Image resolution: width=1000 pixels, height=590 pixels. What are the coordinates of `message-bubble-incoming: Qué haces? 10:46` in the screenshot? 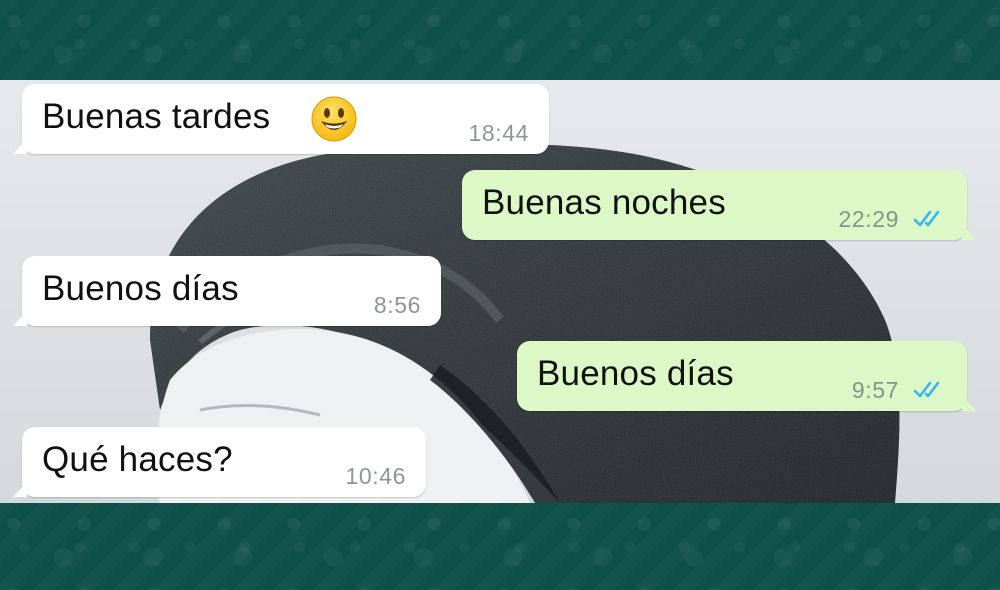 It's located at (219, 462).